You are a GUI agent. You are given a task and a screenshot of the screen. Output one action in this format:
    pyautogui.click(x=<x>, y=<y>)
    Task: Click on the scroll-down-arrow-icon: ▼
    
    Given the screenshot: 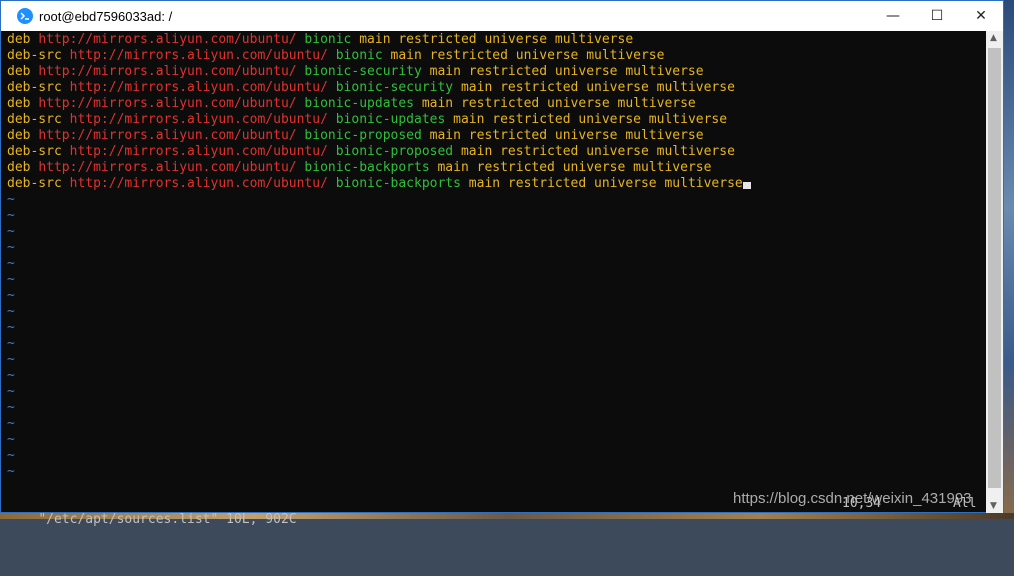 What is the action you would take?
    pyautogui.click(x=993, y=506)
    